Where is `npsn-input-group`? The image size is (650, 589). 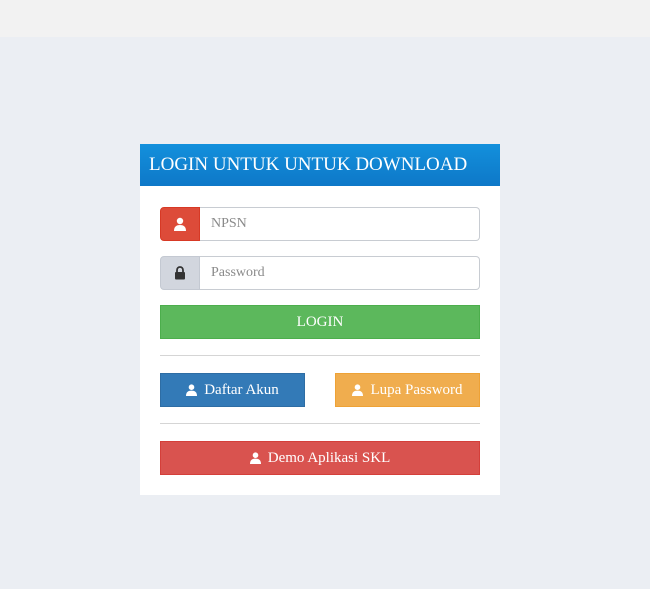 npsn-input-group is located at coordinates (320, 224).